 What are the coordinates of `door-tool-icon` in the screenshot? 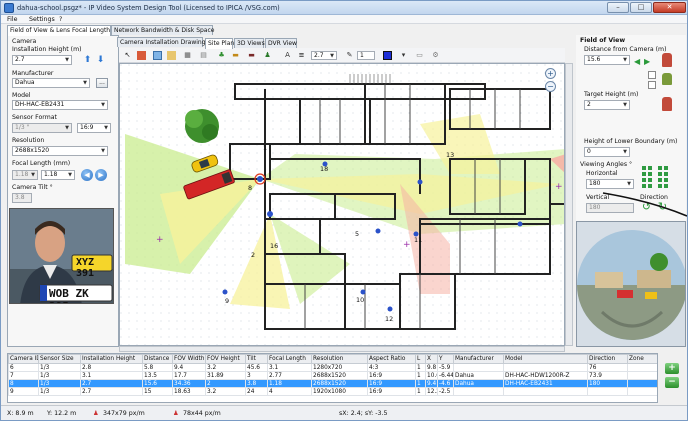 It's located at (171, 55).